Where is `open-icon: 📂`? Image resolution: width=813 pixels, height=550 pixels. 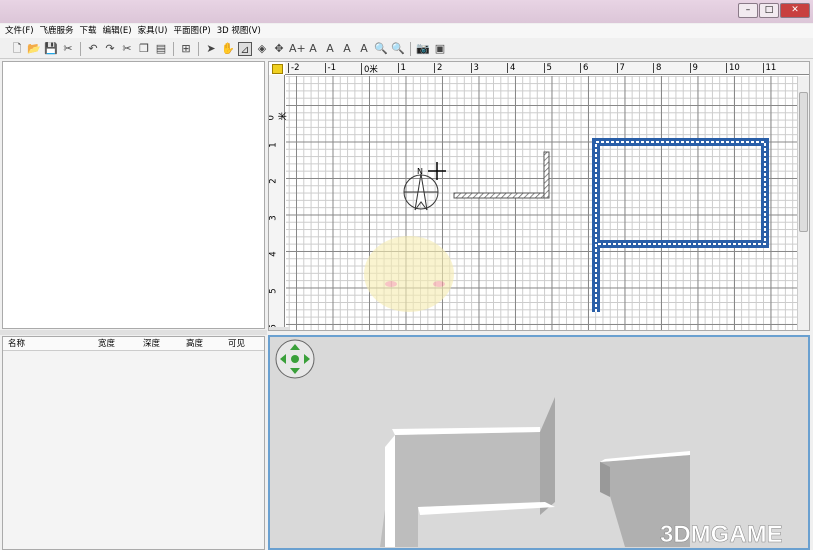 open-icon: 📂 is located at coordinates (34, 49).